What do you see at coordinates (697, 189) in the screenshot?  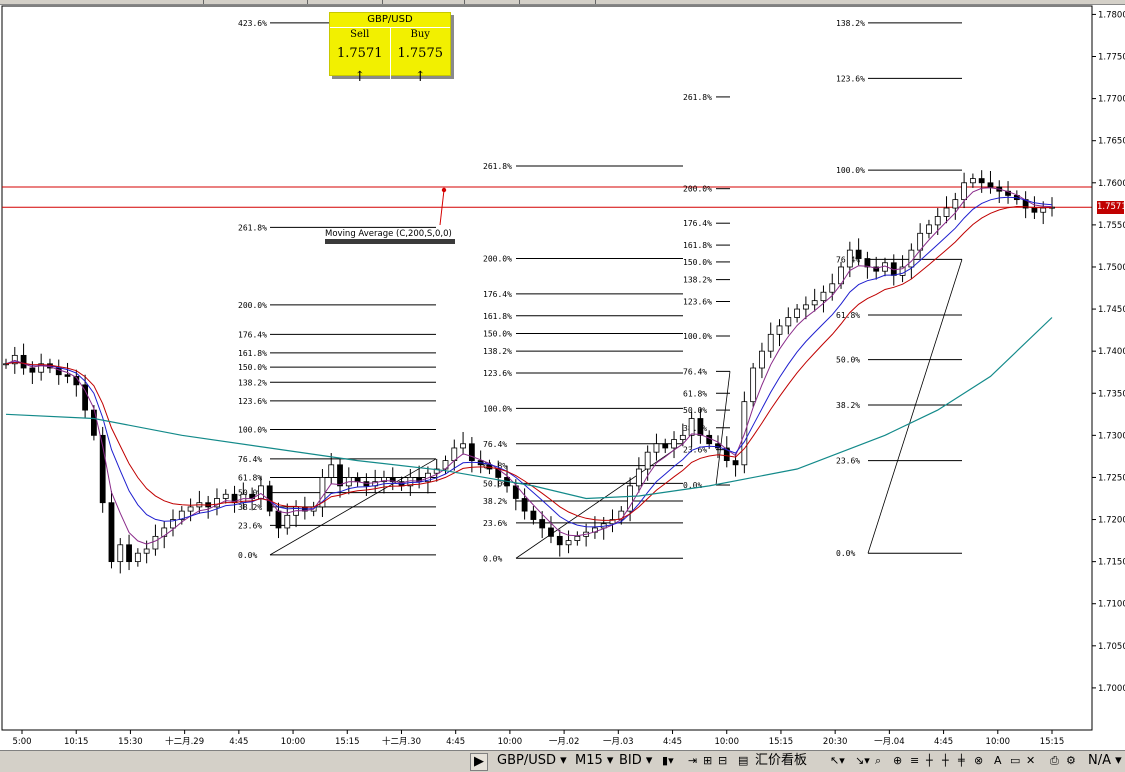 I see `fib-level-label: 200.0%` at bounding box center [697, 189].